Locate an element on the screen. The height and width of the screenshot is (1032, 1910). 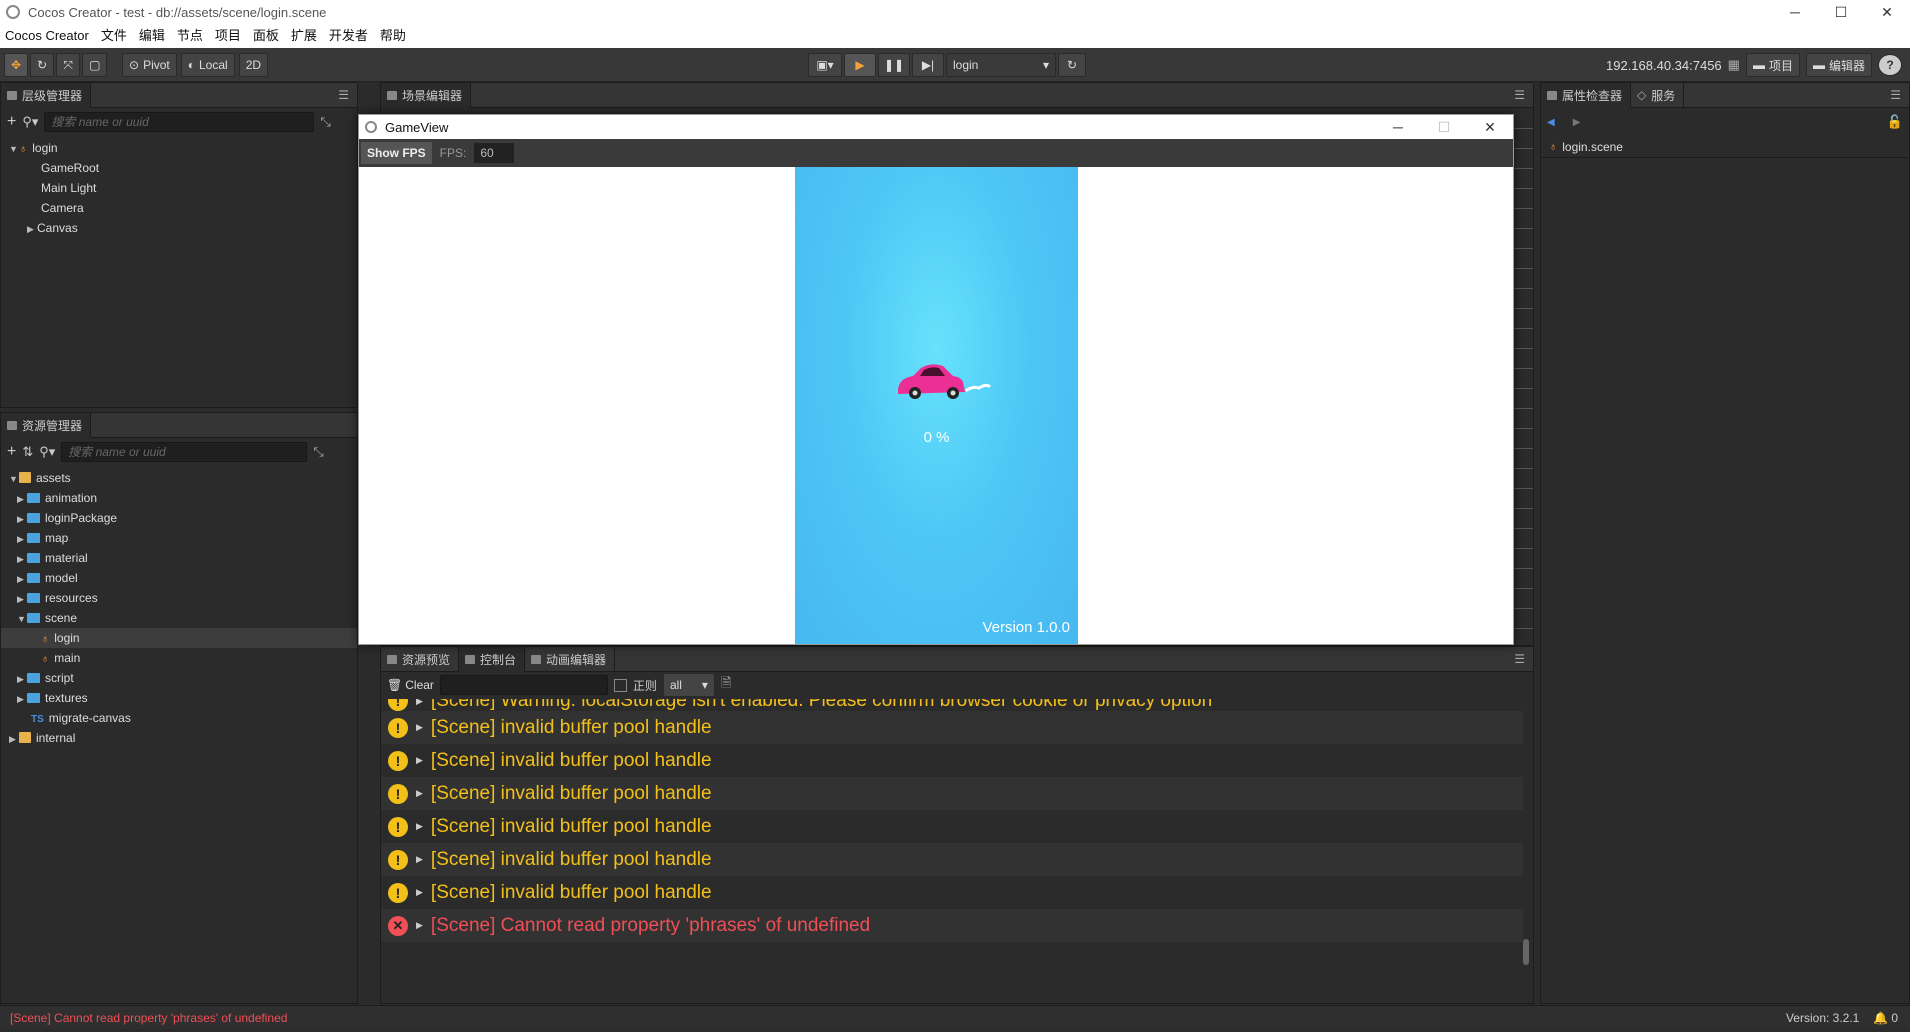
show-fps-button: Show FPS is located at coordinates (396, 153).